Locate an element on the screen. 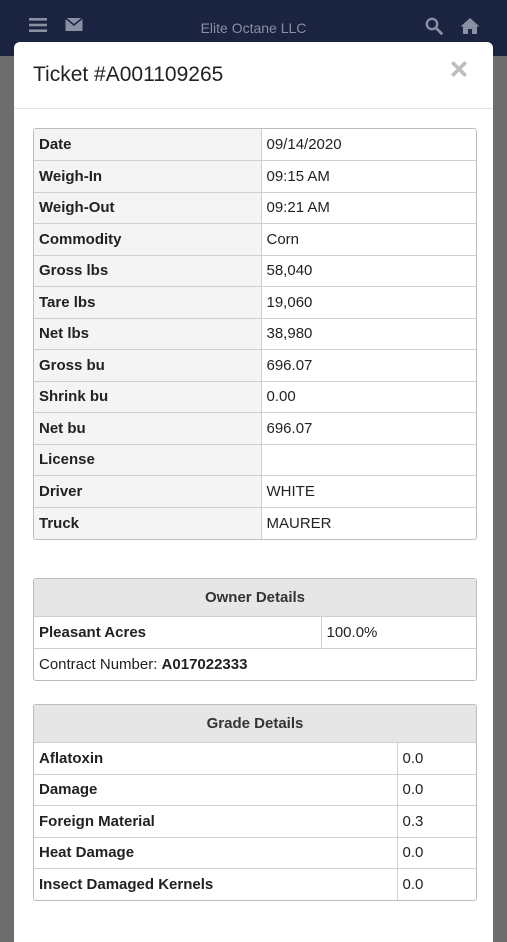 This screenshot has width=507, height=942. contract-number-row: Contract Number: A017022333 is located at coordinates (255, 663).